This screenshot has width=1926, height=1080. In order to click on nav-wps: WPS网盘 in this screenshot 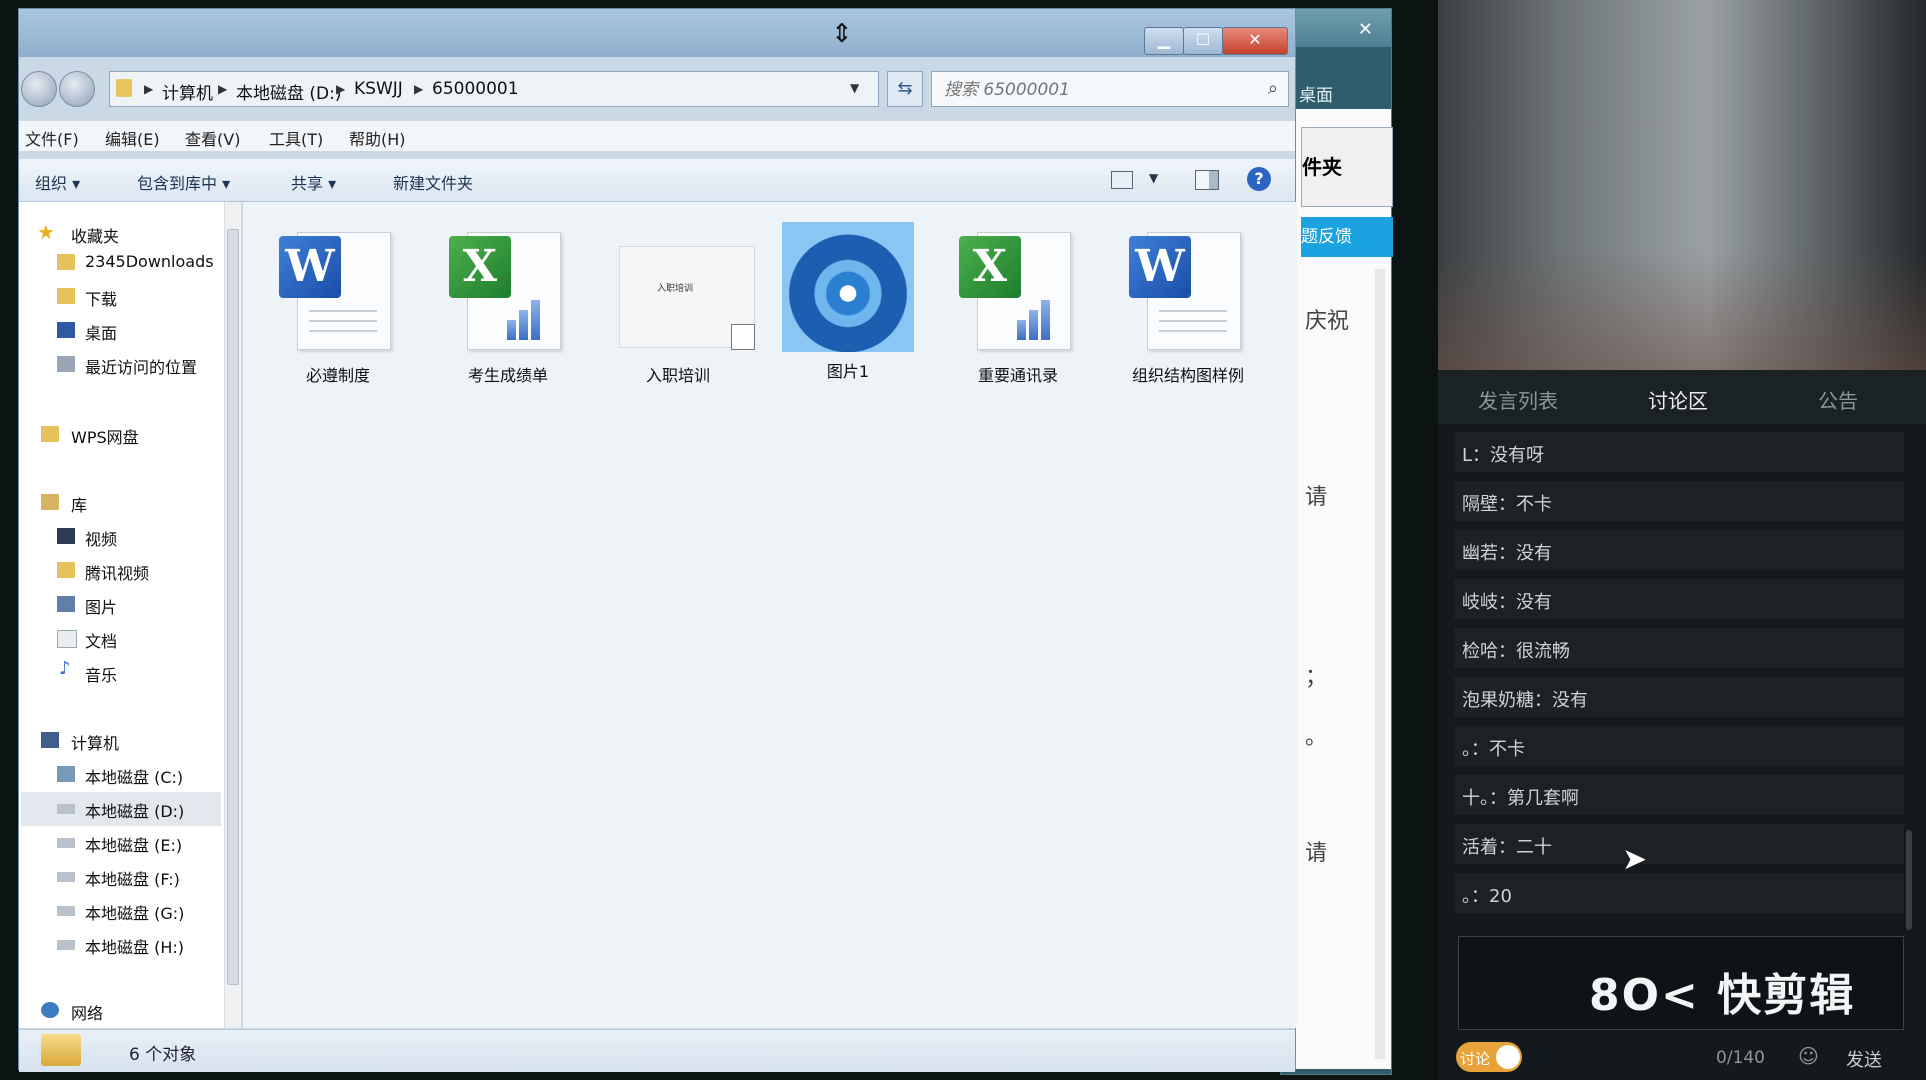, I will do `click(105, 436)`.